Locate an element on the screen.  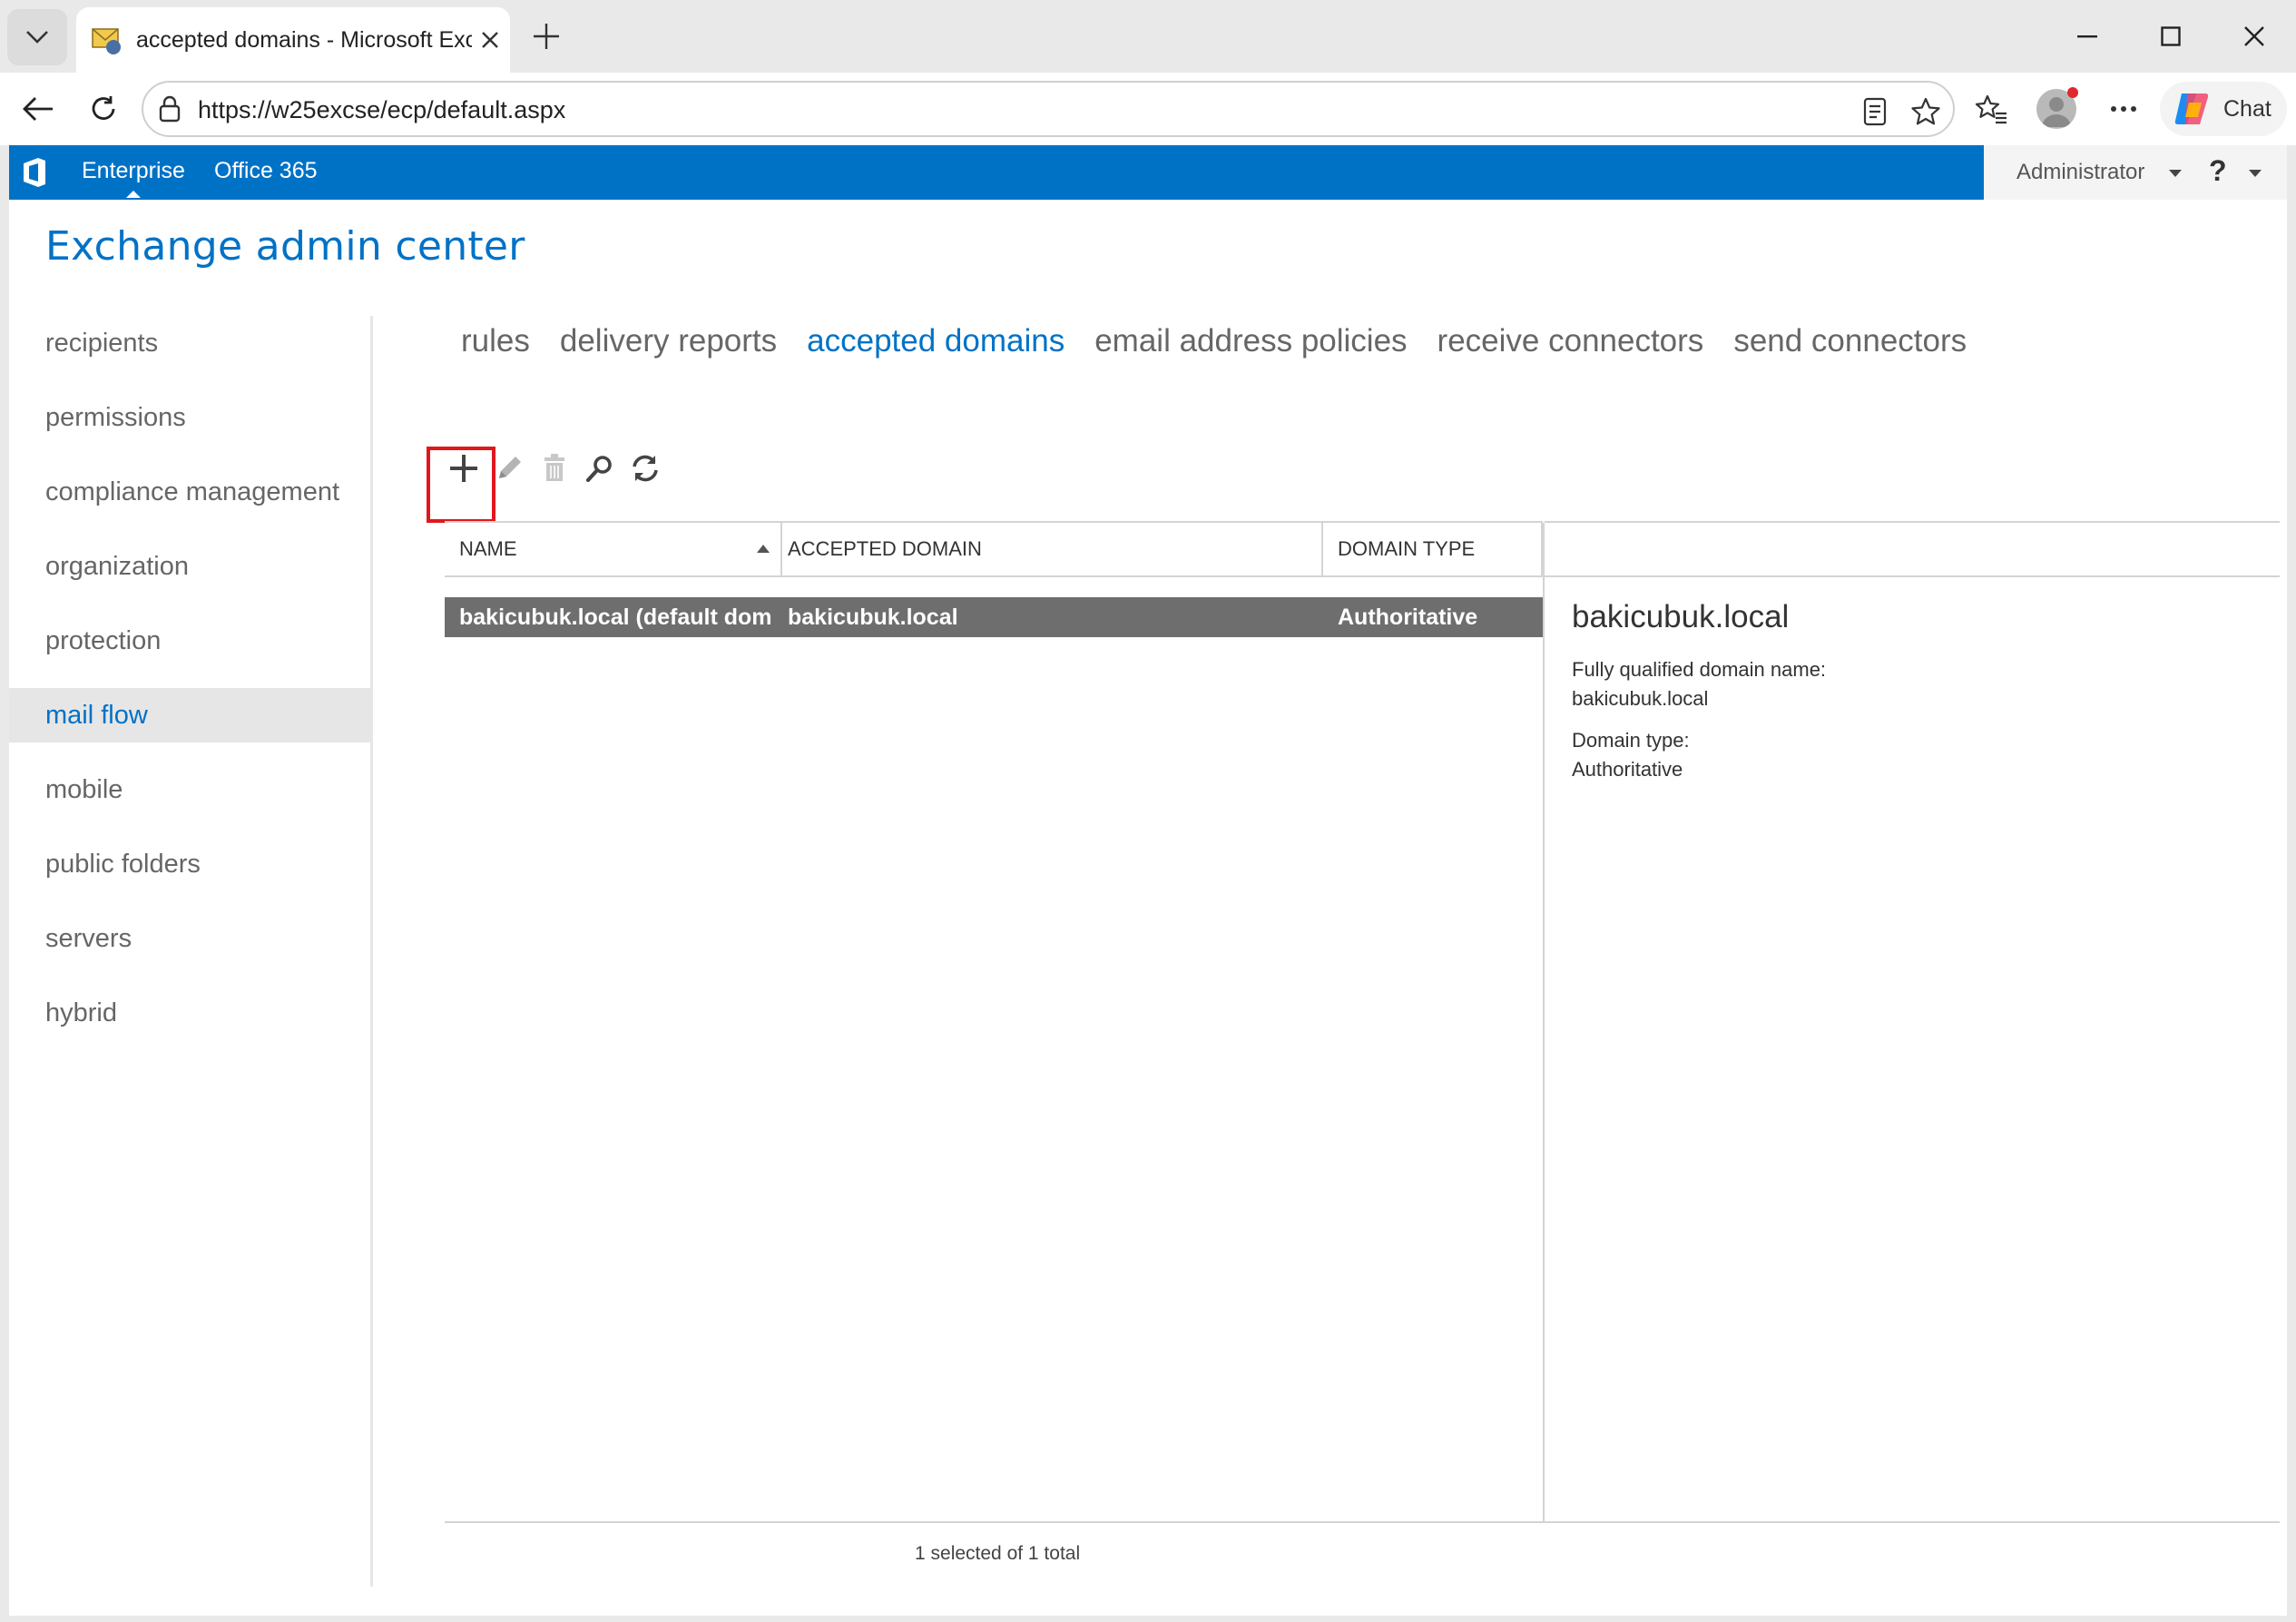
column-header-domain-type-label: DOMAIN TYPE is located at coordinates (1407, 548).